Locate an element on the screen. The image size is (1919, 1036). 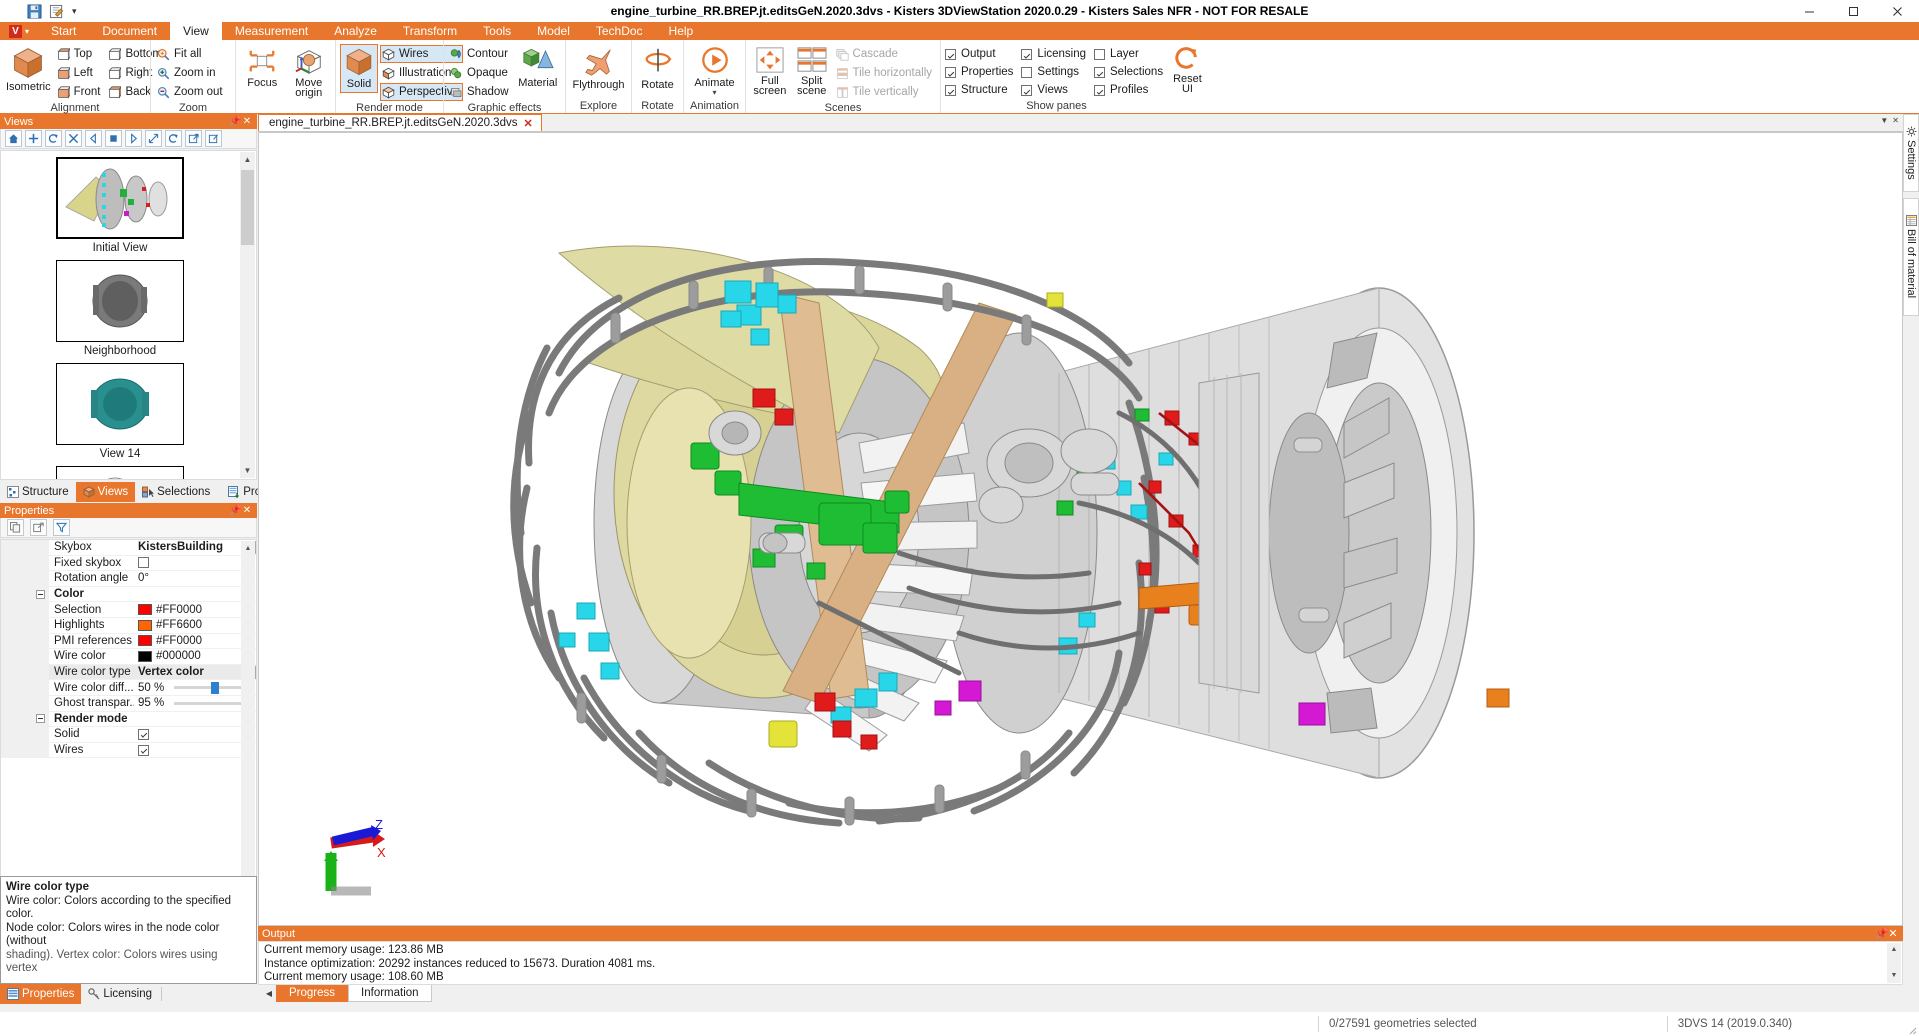
ghost-transparency-slider is located at coordinates (212, 703).